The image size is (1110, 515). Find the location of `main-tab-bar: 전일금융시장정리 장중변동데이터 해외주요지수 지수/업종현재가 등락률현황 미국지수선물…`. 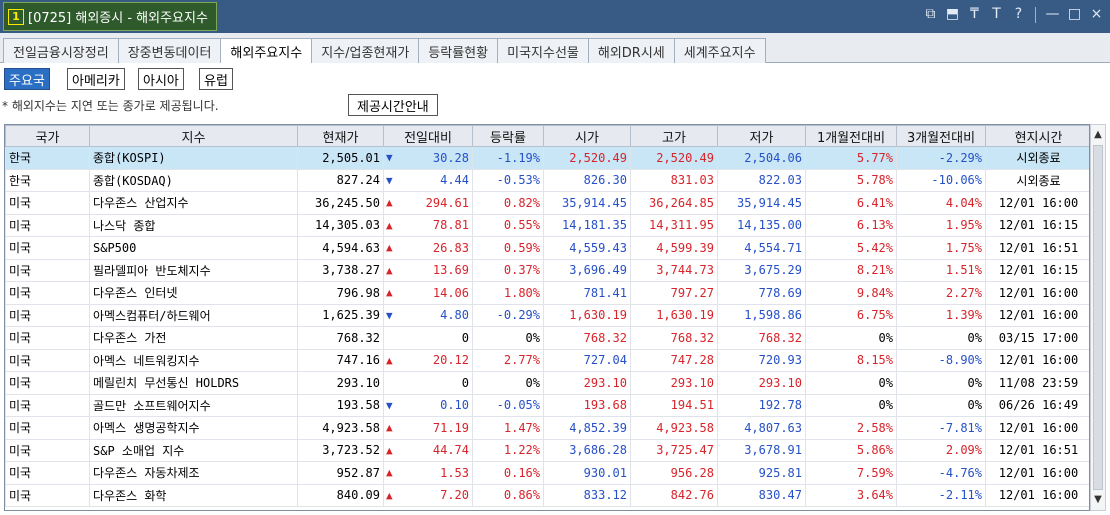

main-tab-bar: 전일금융시장정리 장중변동데이터 해외주요지수 지수/업종현재가 등락률현황 미국지수선물… is located at coordinates (555, 48).